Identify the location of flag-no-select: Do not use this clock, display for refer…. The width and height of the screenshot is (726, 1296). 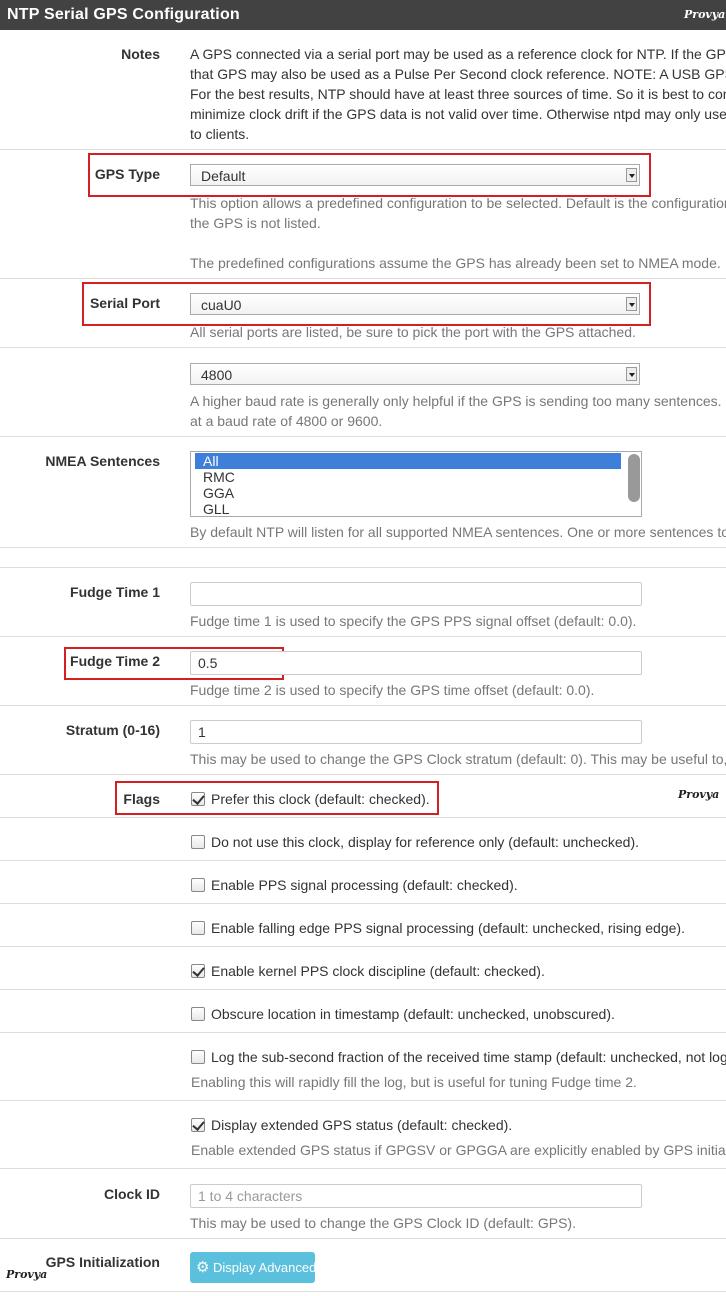
(415, 842).